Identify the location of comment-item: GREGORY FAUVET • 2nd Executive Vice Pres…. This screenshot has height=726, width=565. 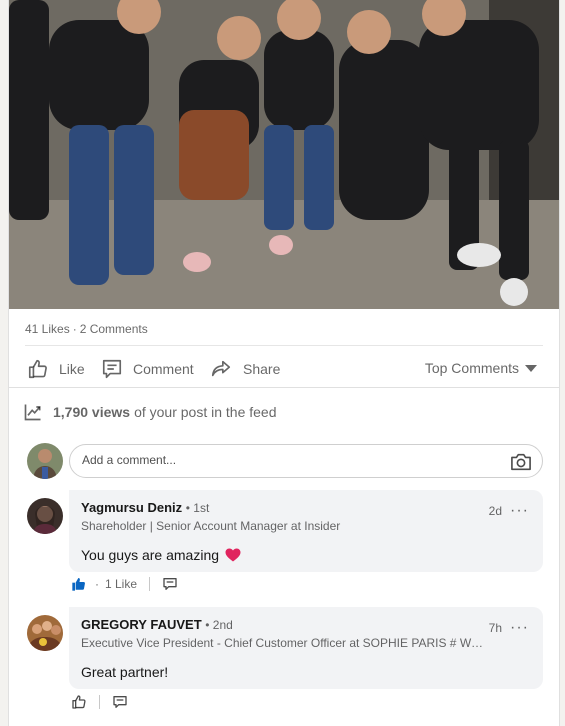
(285, 652).